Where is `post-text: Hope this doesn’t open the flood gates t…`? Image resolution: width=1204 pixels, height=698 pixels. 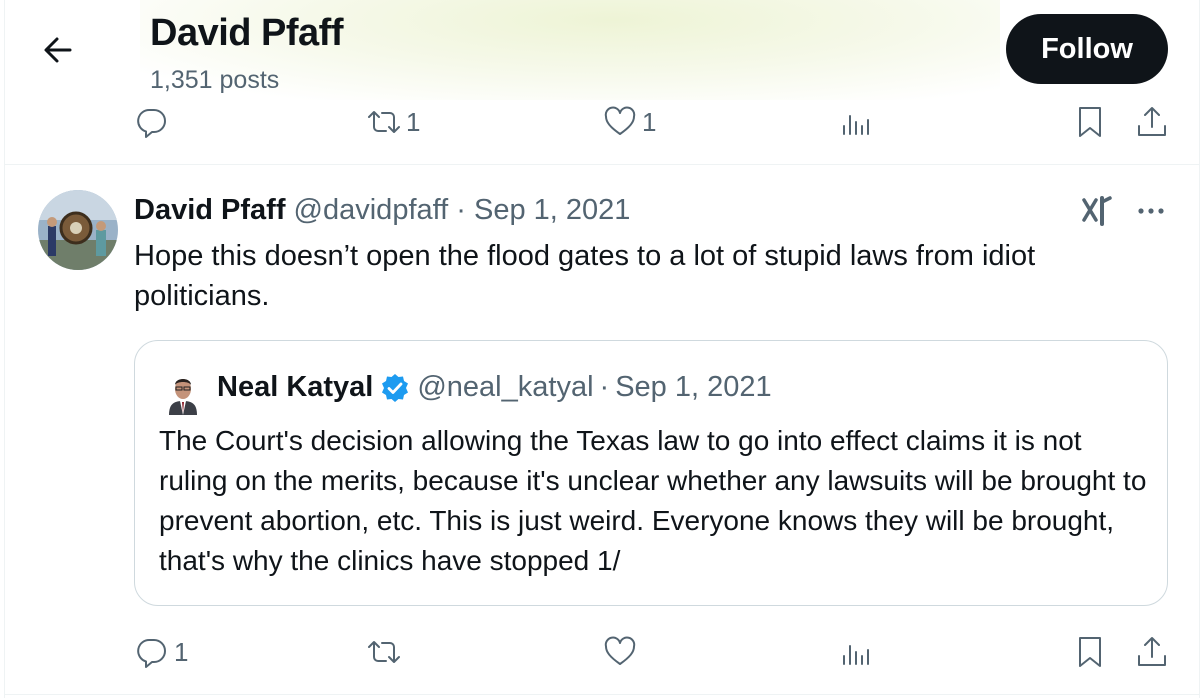 post-text: Hope this doesn’t open the flood gates t… is located at coordinates (585, 276).